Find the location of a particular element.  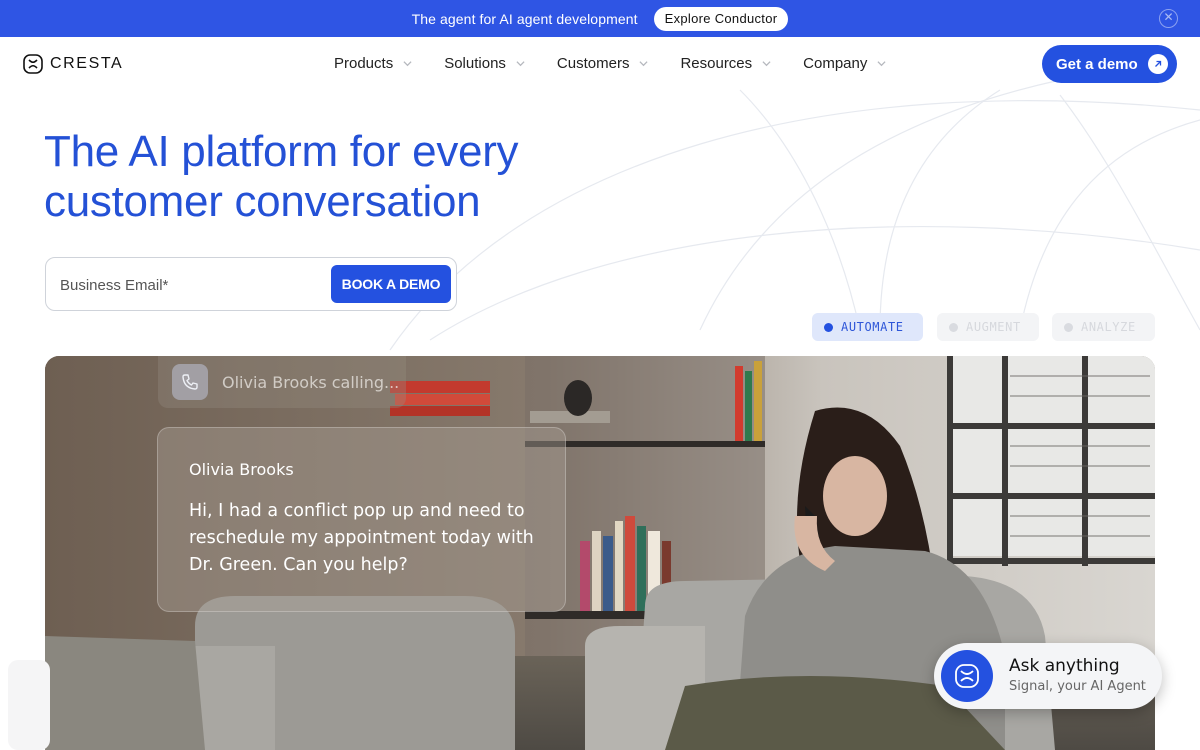

mode-tab-automate: AUTOMATE is located at coordinates (867, 327).